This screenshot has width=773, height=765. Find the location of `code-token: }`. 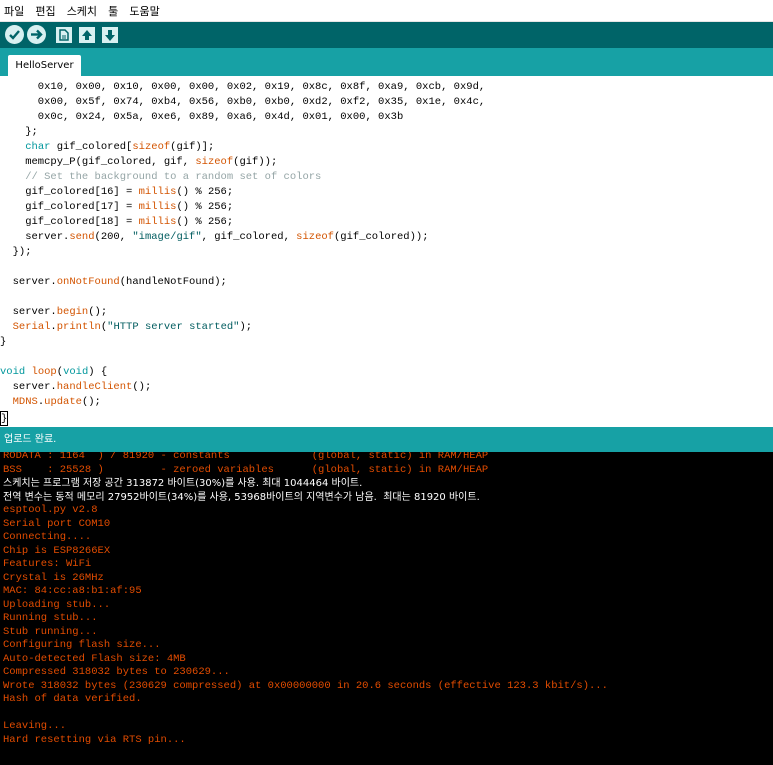

code-token: } is located at coordinates (3, 342).